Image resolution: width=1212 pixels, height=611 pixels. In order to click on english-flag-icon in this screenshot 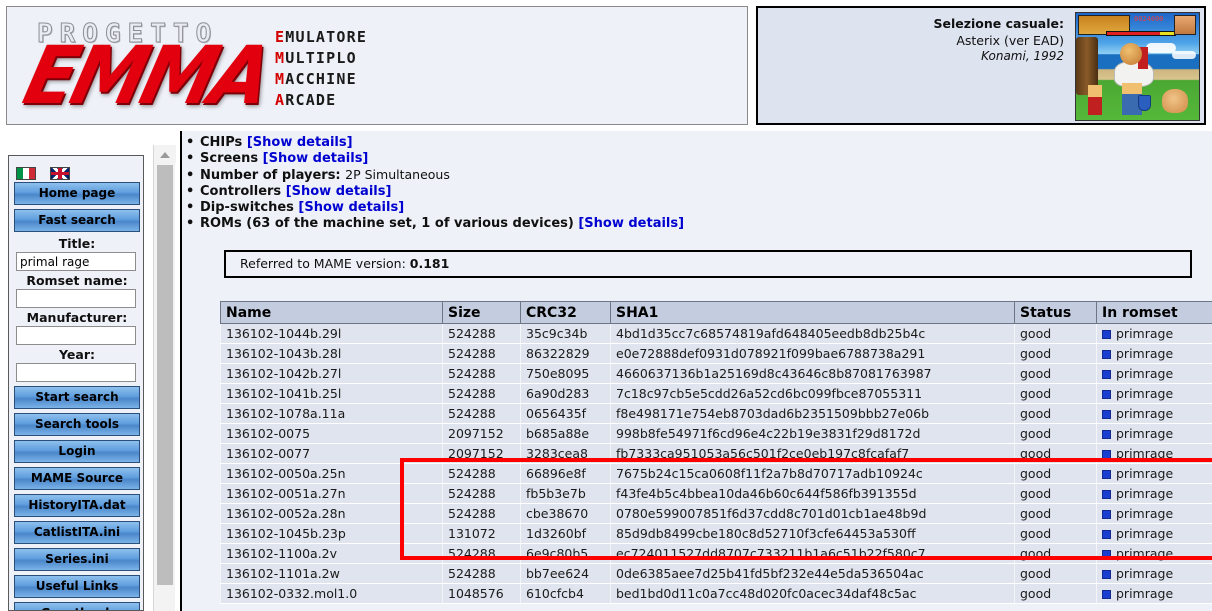, I will do `click(60, 173)`.